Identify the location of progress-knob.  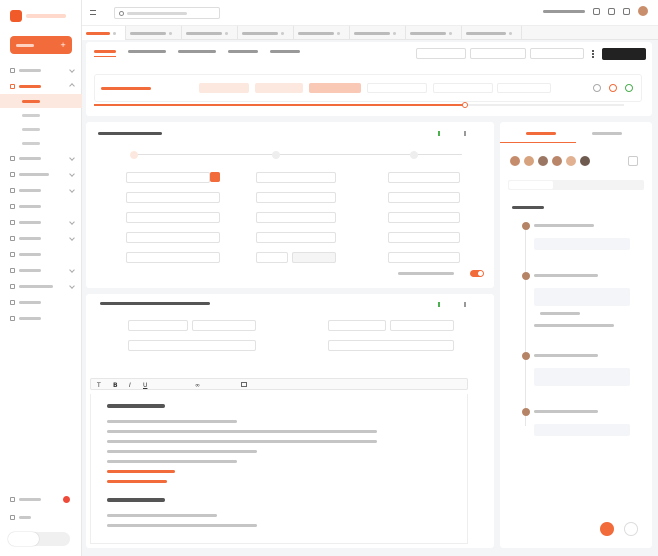
(465, 105).